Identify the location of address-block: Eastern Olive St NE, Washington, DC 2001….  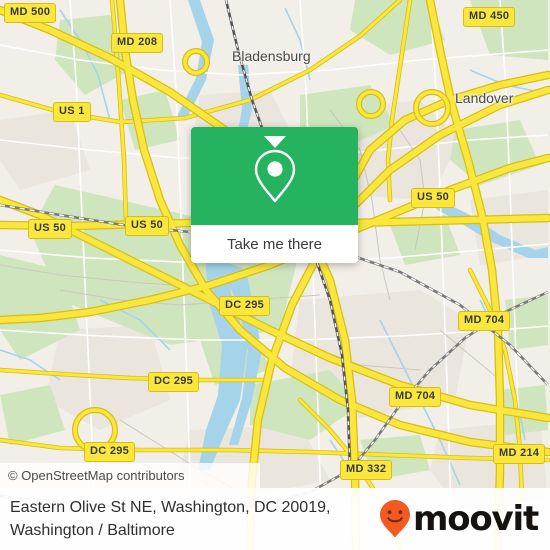
(165, 519).